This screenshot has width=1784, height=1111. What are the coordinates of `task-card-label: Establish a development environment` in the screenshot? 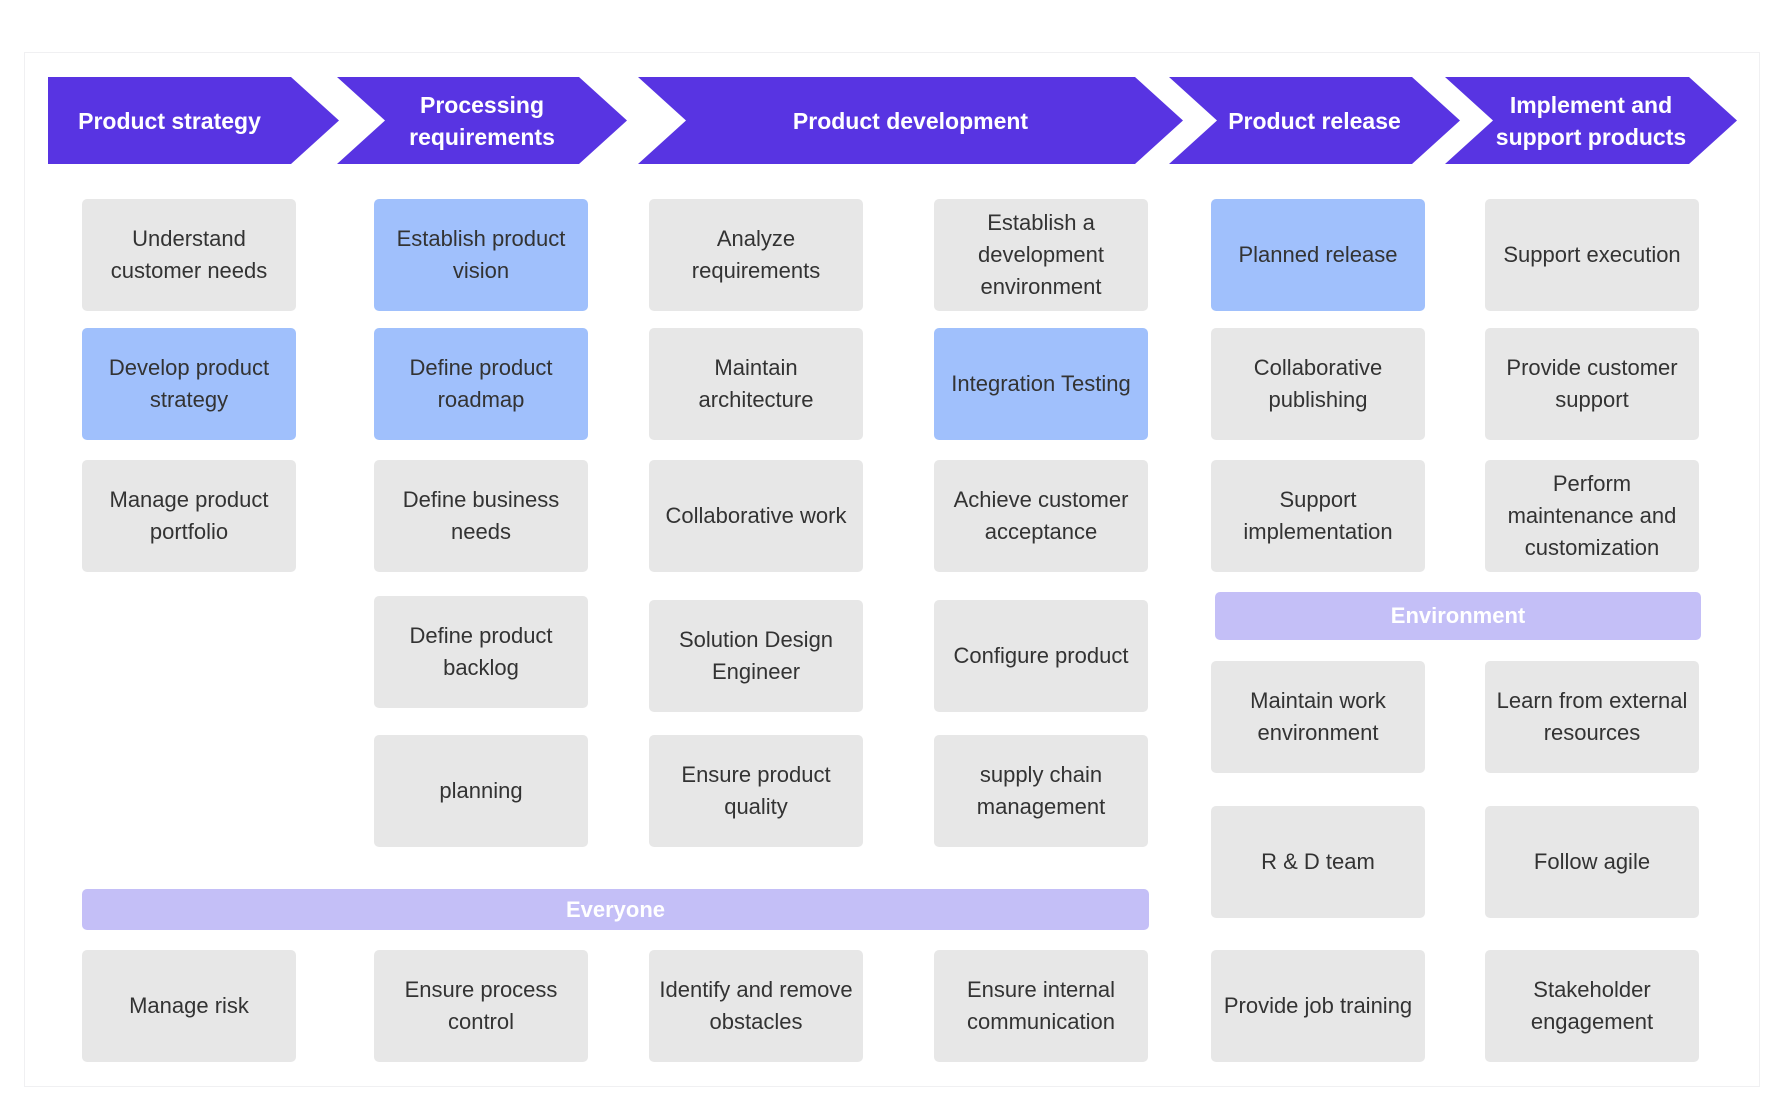 It's located at (1041, 254).